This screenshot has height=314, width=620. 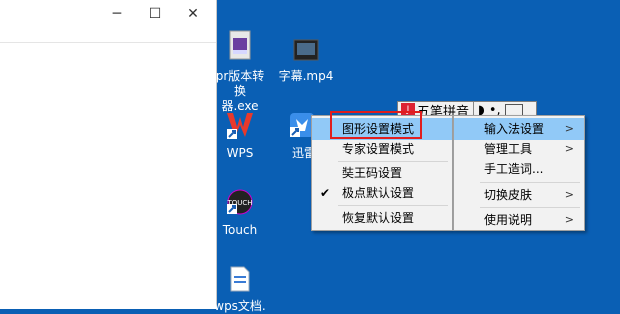 What do you see at coordinates (240, 230) in the screenshot?
I see `desktop-icon-label: Touch` at bounding box center [240, 230].